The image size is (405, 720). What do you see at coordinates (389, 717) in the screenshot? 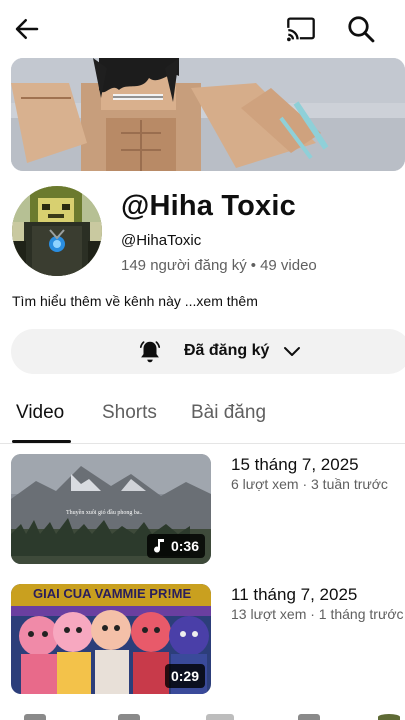
I see `avatar` at bounding box center [389, 717].